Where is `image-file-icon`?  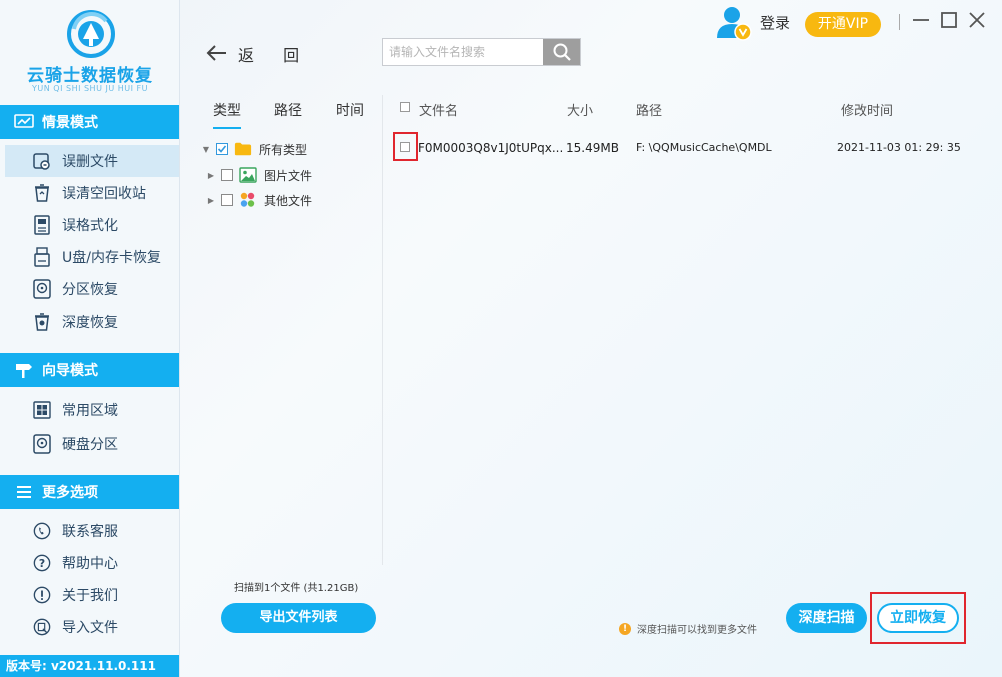 image-file-icon is located at coordinates (248, 175).